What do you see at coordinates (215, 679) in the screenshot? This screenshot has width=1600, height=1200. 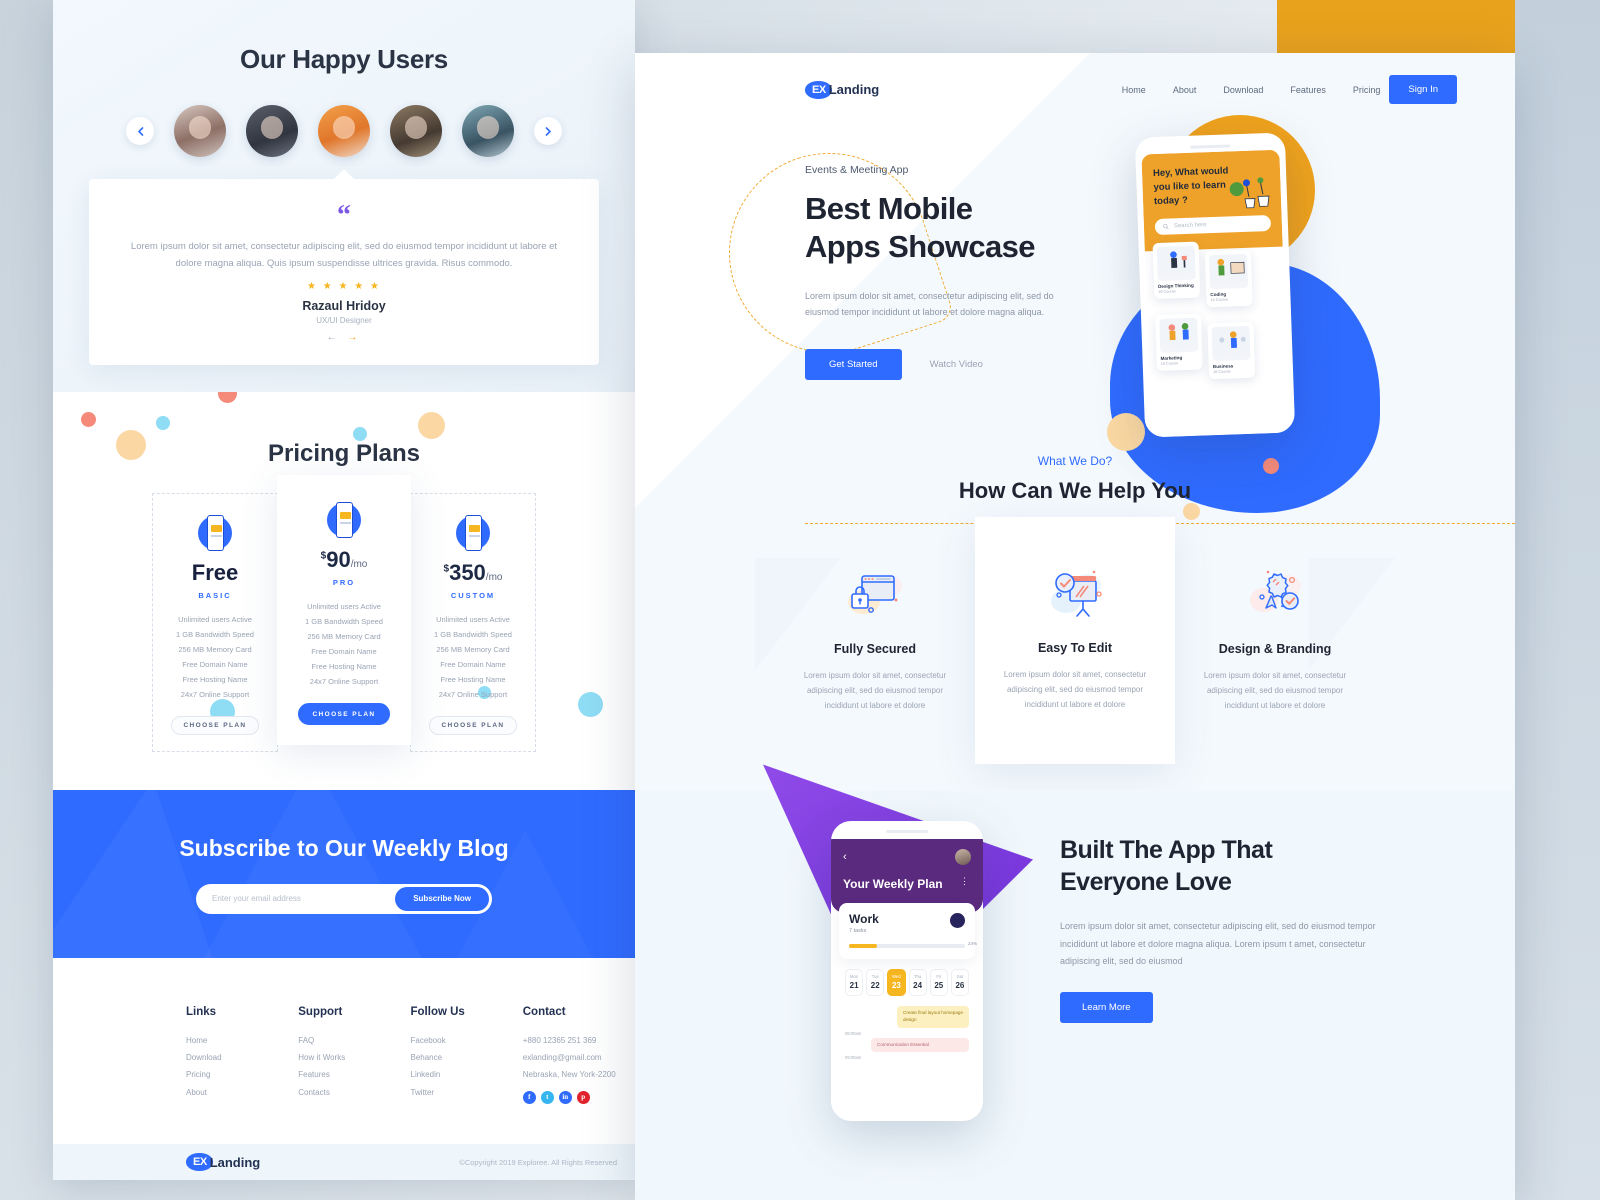 I see `plan-feature-item: Free Hosting Name` at bounding box center [215, 679].